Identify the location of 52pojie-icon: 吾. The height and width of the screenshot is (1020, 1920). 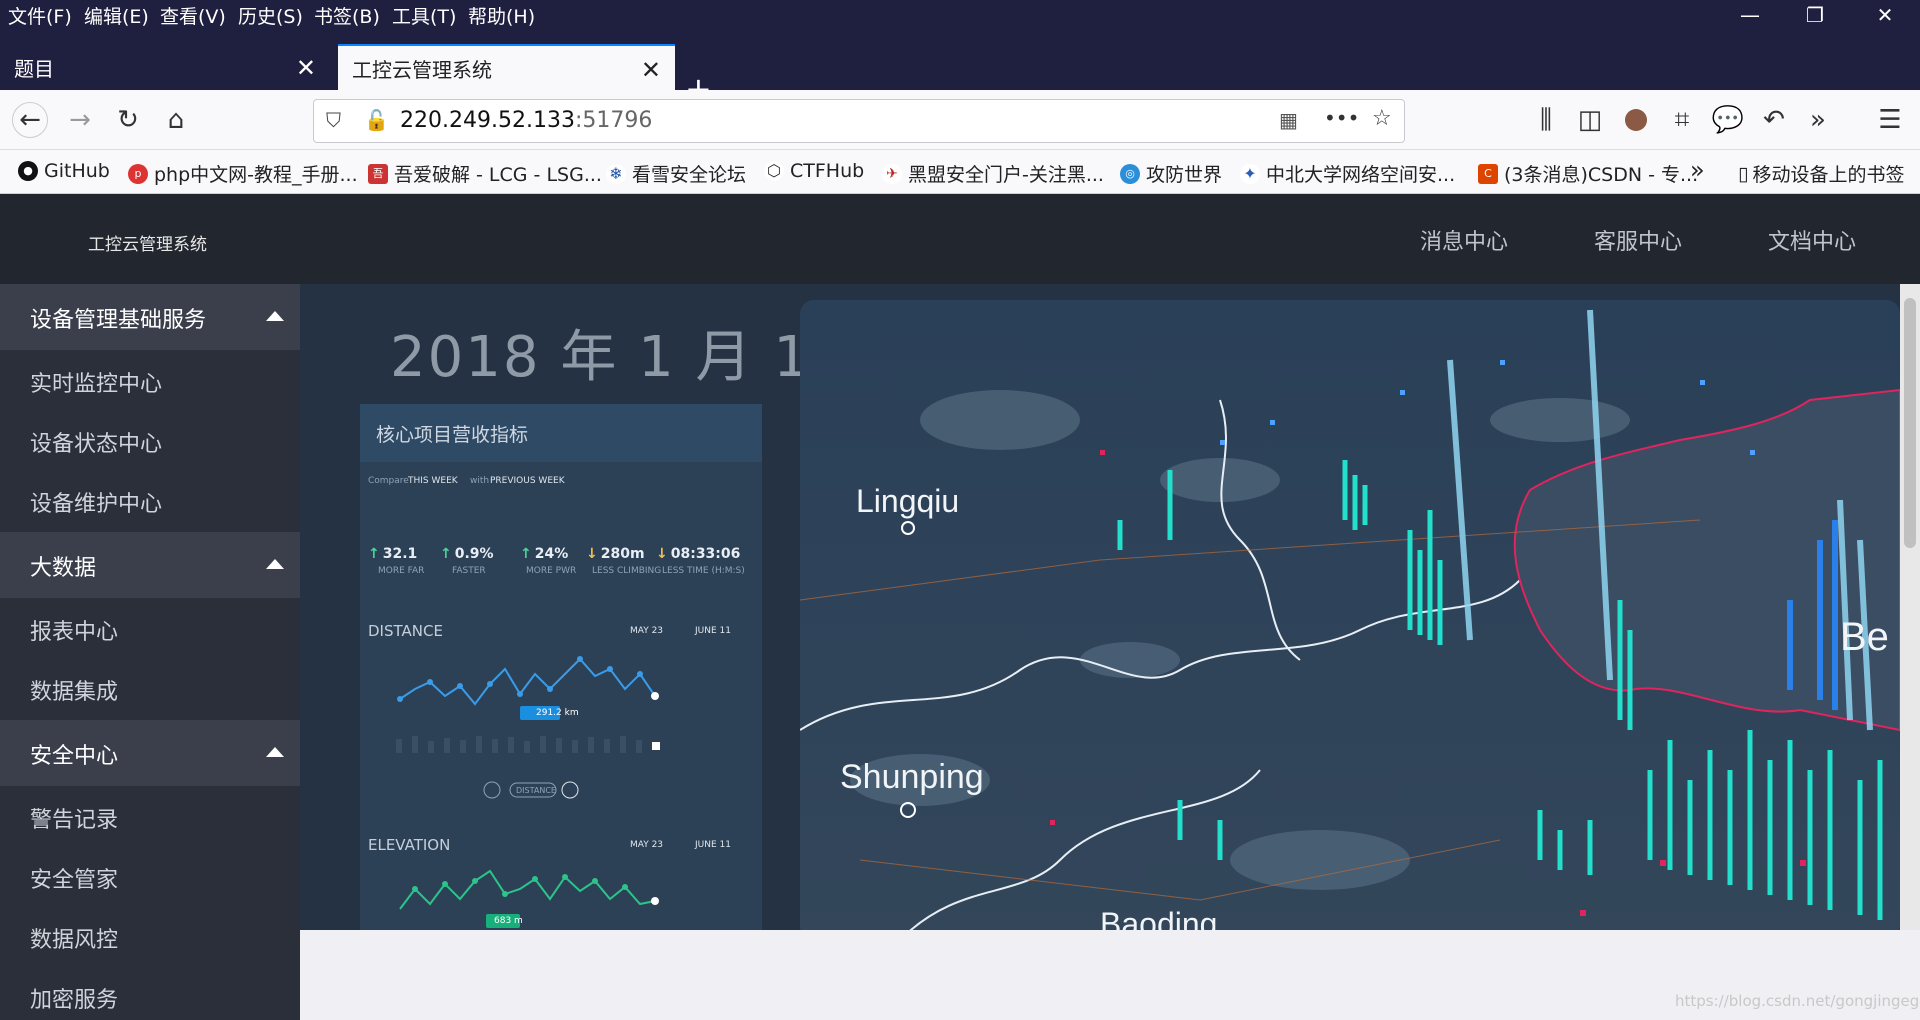
(378, 173).